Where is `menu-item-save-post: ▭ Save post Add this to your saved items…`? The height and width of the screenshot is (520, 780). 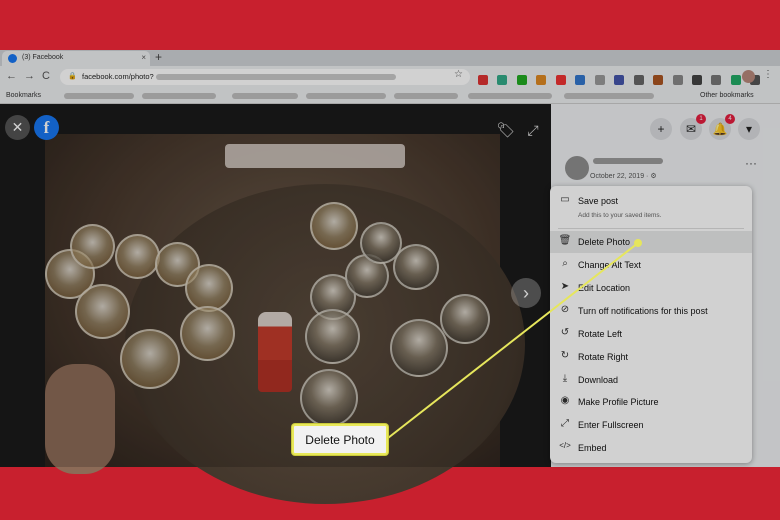
menu-item-save-post: ▭ Save post Add this to your saved items… is located at coordinates (651, 208).